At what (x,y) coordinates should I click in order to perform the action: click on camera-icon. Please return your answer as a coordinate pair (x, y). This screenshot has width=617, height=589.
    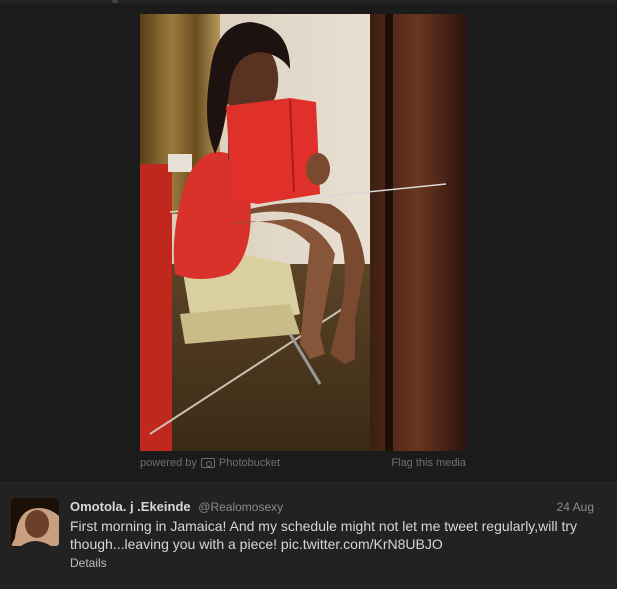
    Looking at the image, I should click on (207, 463).